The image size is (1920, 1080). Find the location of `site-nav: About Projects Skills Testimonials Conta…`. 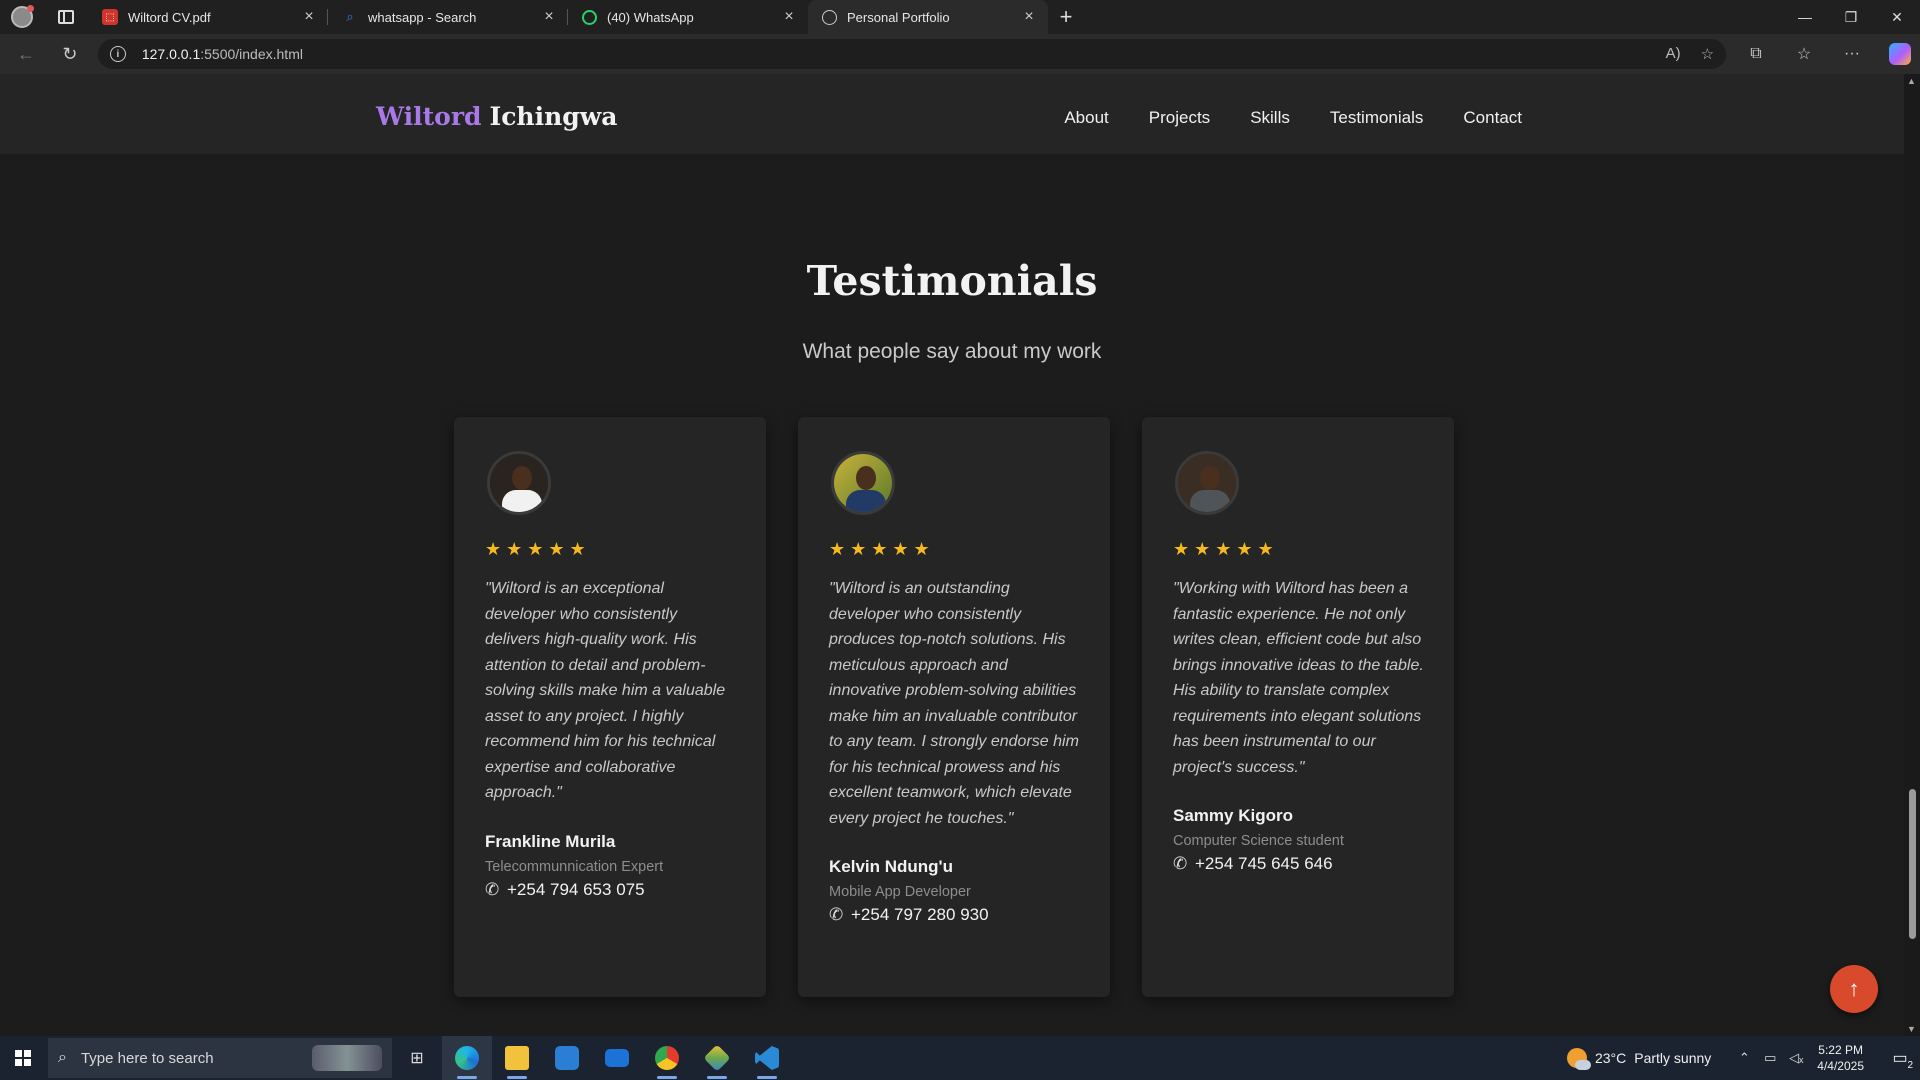

site-nav: About Projects Skills Testimonials Conta… is located at coordinates (1293, 118).